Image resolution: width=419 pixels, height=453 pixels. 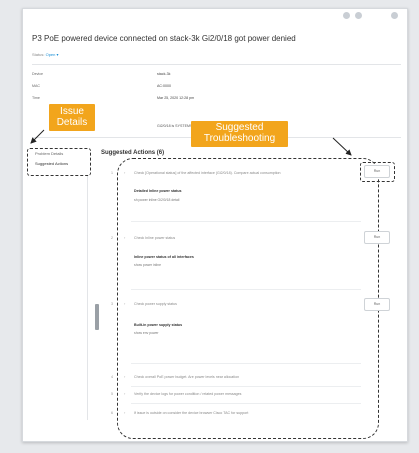 What do you see at coordinates (37, 136) in the screenshot?
I see `arrow-issue-details` at bounding box center [37, 136].